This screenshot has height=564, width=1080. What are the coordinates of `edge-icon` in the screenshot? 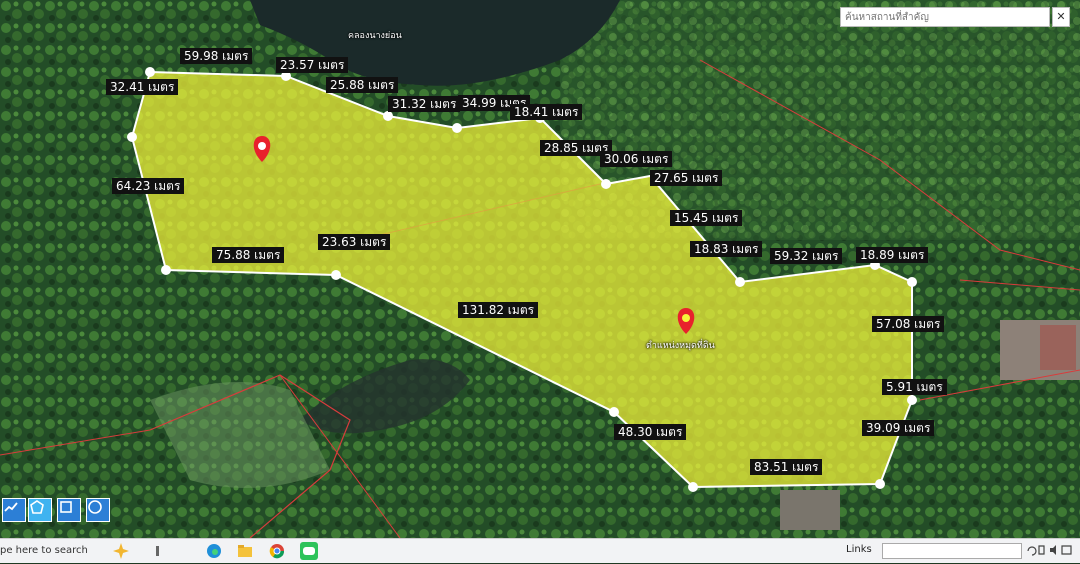 It's located at (214, 551).